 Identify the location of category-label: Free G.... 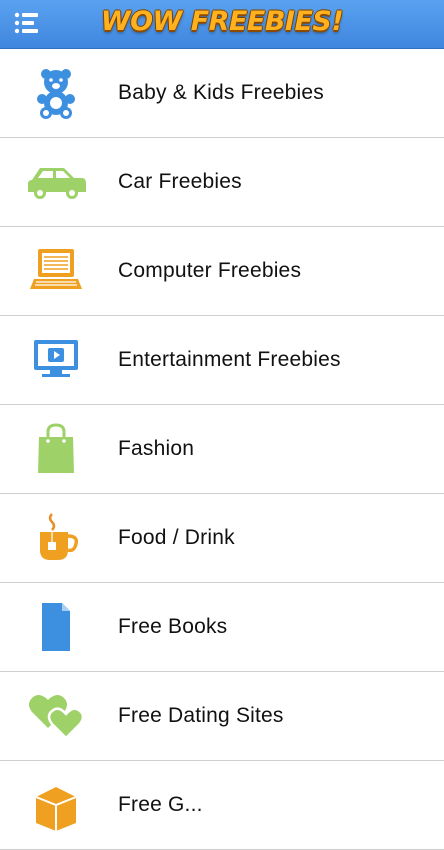
(160, 804).